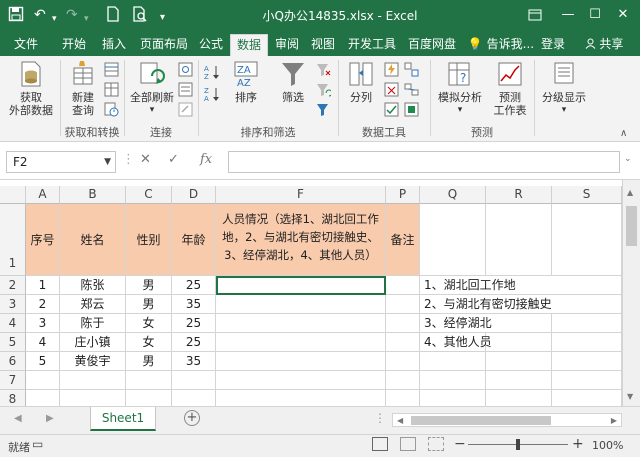  What do you see at coordinates (400, 420) in the screenshot?
I see `scroll-left-icon: ◀` at bounding box center [400, 420].